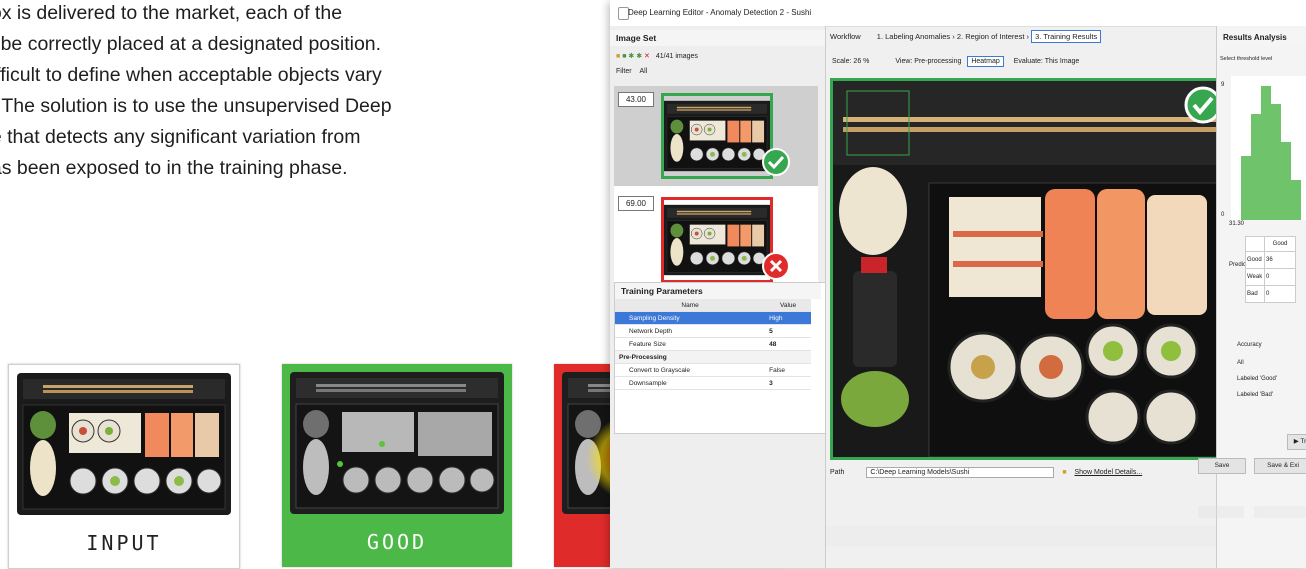 Image resolution: width=1306 pixels, height=569 pixels. Describe the element at coordinates (1237, 224) in the screenshot. I see `histogram-x-label: 31.30` at that location.